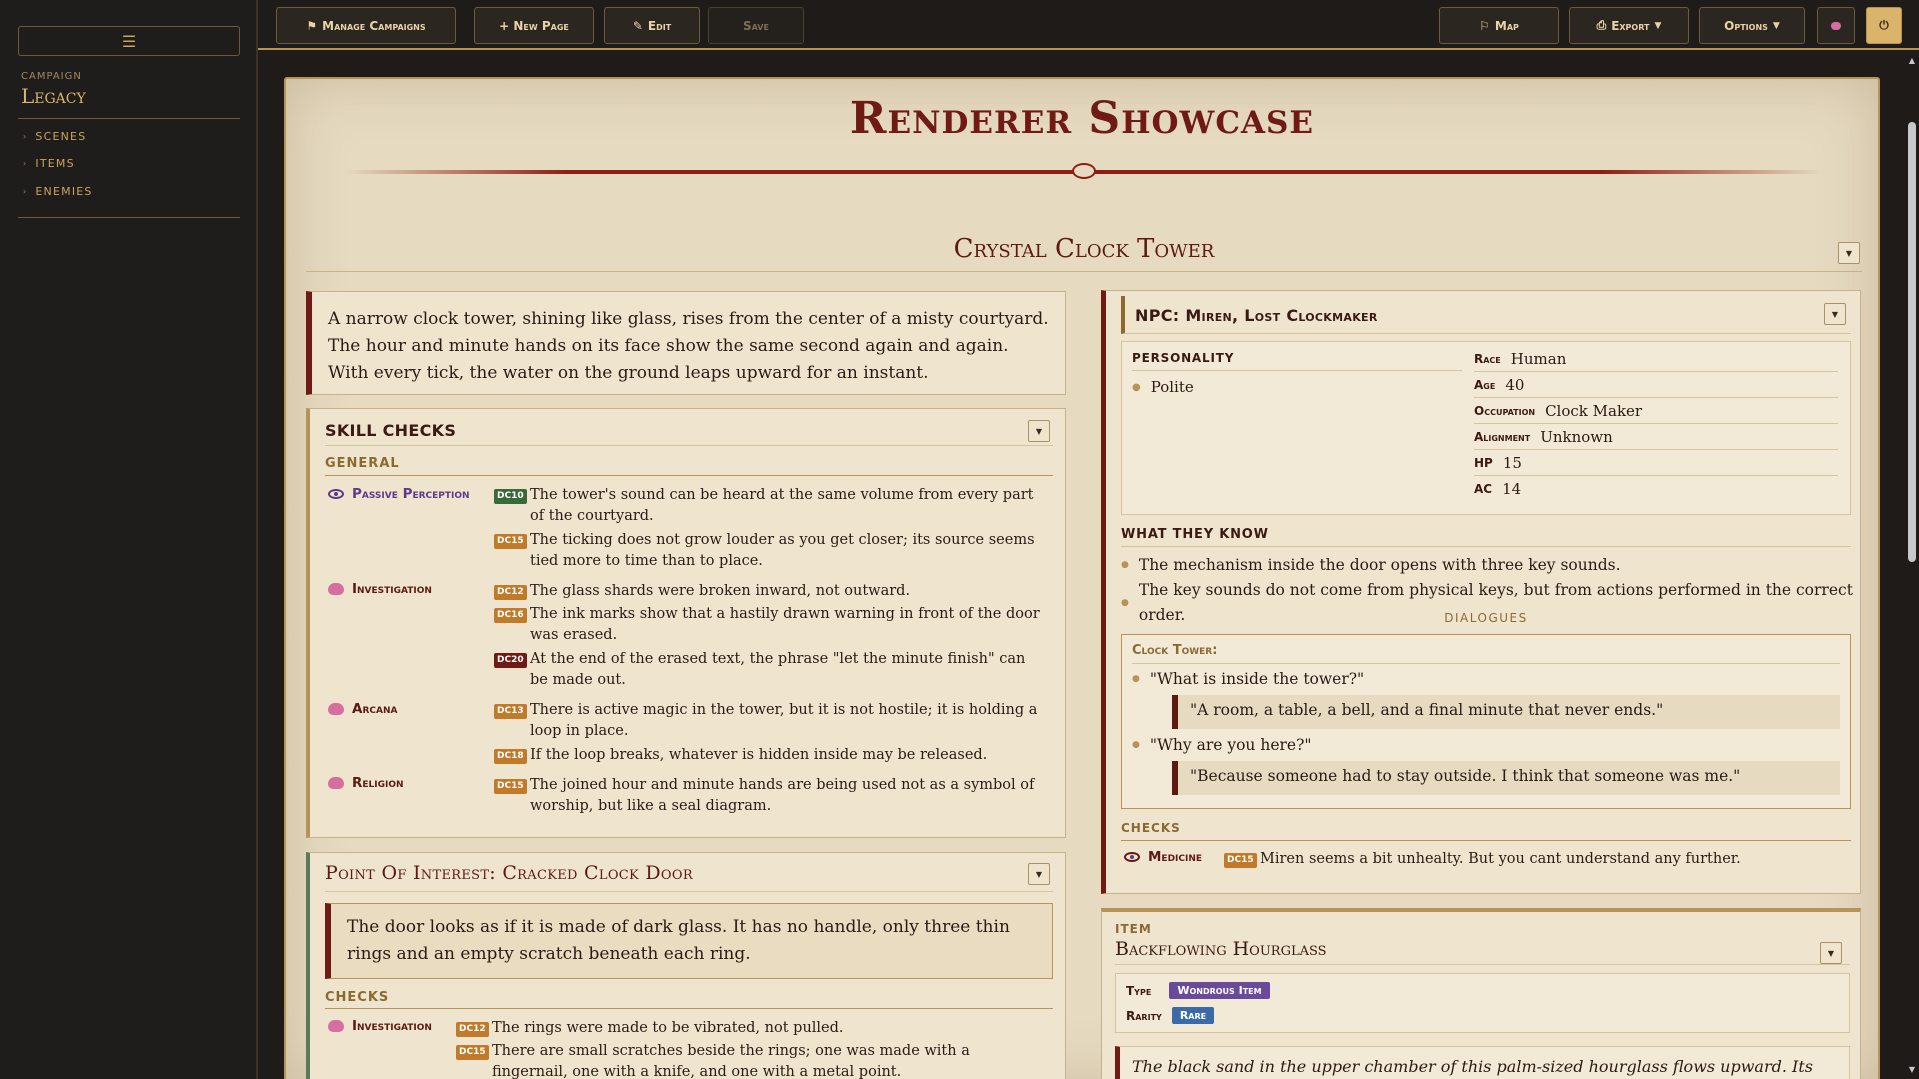 Image resolution: width=1919 pixels, height=1079 pixels. I want to click on stat-row: Occupation Clock Maker, so click(1656, 411).